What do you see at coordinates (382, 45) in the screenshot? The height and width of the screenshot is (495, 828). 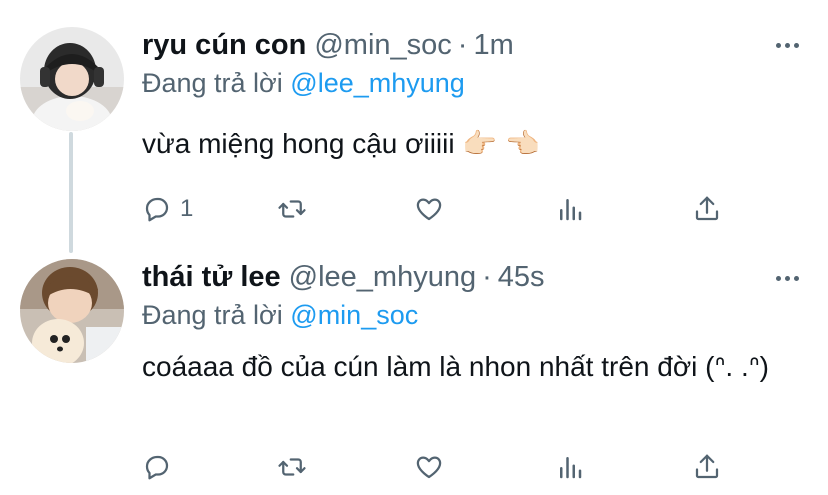 I see `user-handle: @min_soc` at bounding box center [382, 45].